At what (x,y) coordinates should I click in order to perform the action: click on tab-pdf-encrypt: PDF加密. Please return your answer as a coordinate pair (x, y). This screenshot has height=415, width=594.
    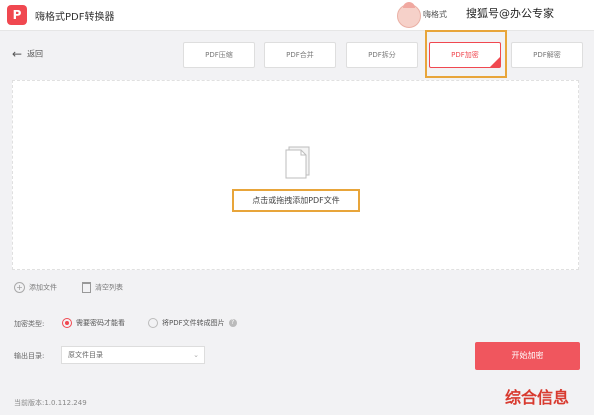
    Looking at the image, I should click on (465, 55).